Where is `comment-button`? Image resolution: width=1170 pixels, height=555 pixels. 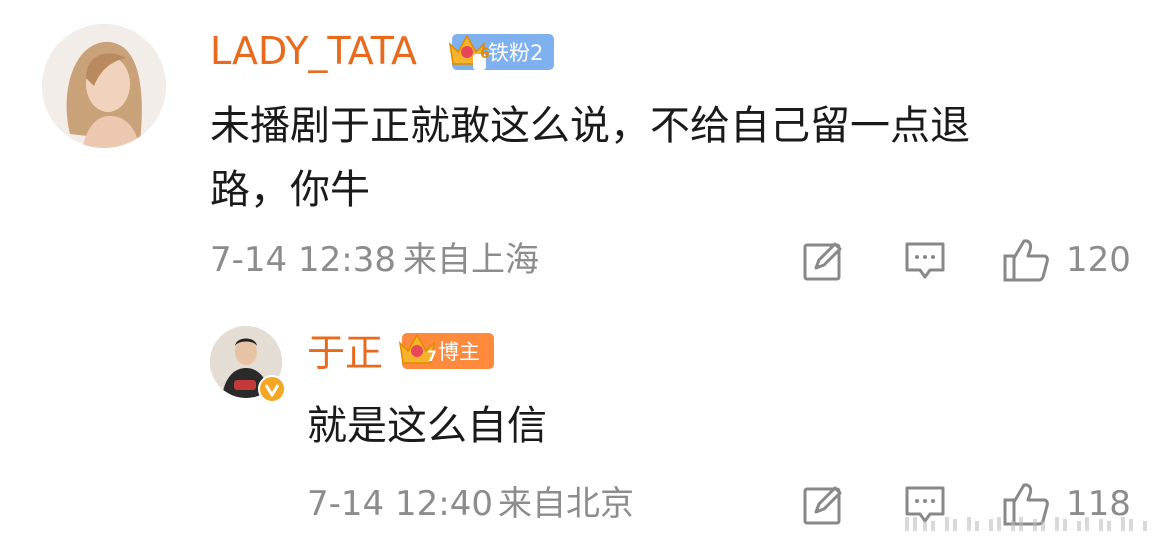 comment-button is located at coordinates (925, 261).